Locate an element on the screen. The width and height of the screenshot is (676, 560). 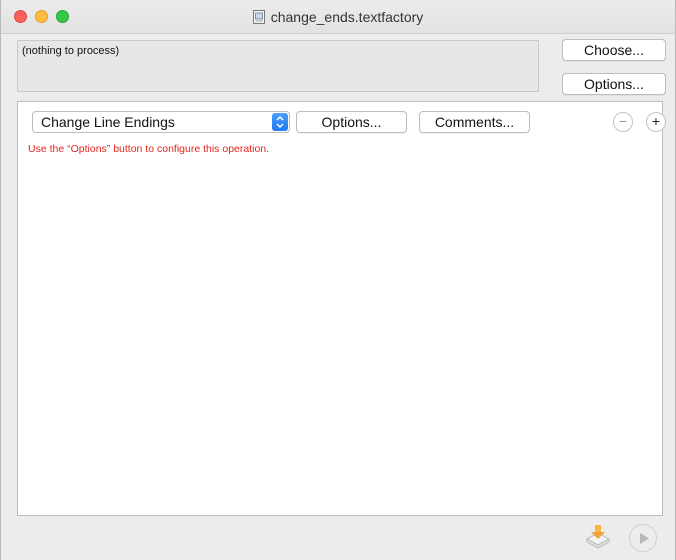
operation-select-value: Change Line Endings is located at coordinates (108, 122).